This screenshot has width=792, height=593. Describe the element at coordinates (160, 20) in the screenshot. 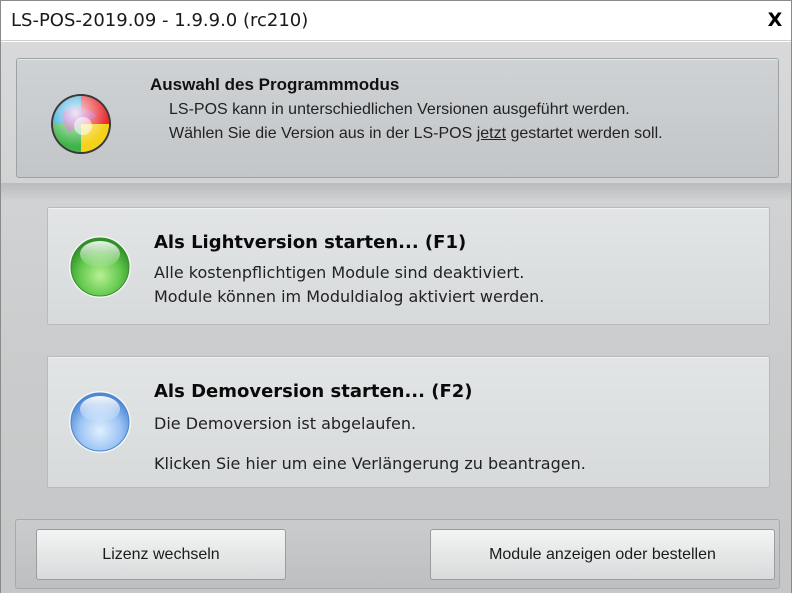

I see `window-title: LS-POS-2019.09 - 1.9.9.0 (rc210)` at that location.